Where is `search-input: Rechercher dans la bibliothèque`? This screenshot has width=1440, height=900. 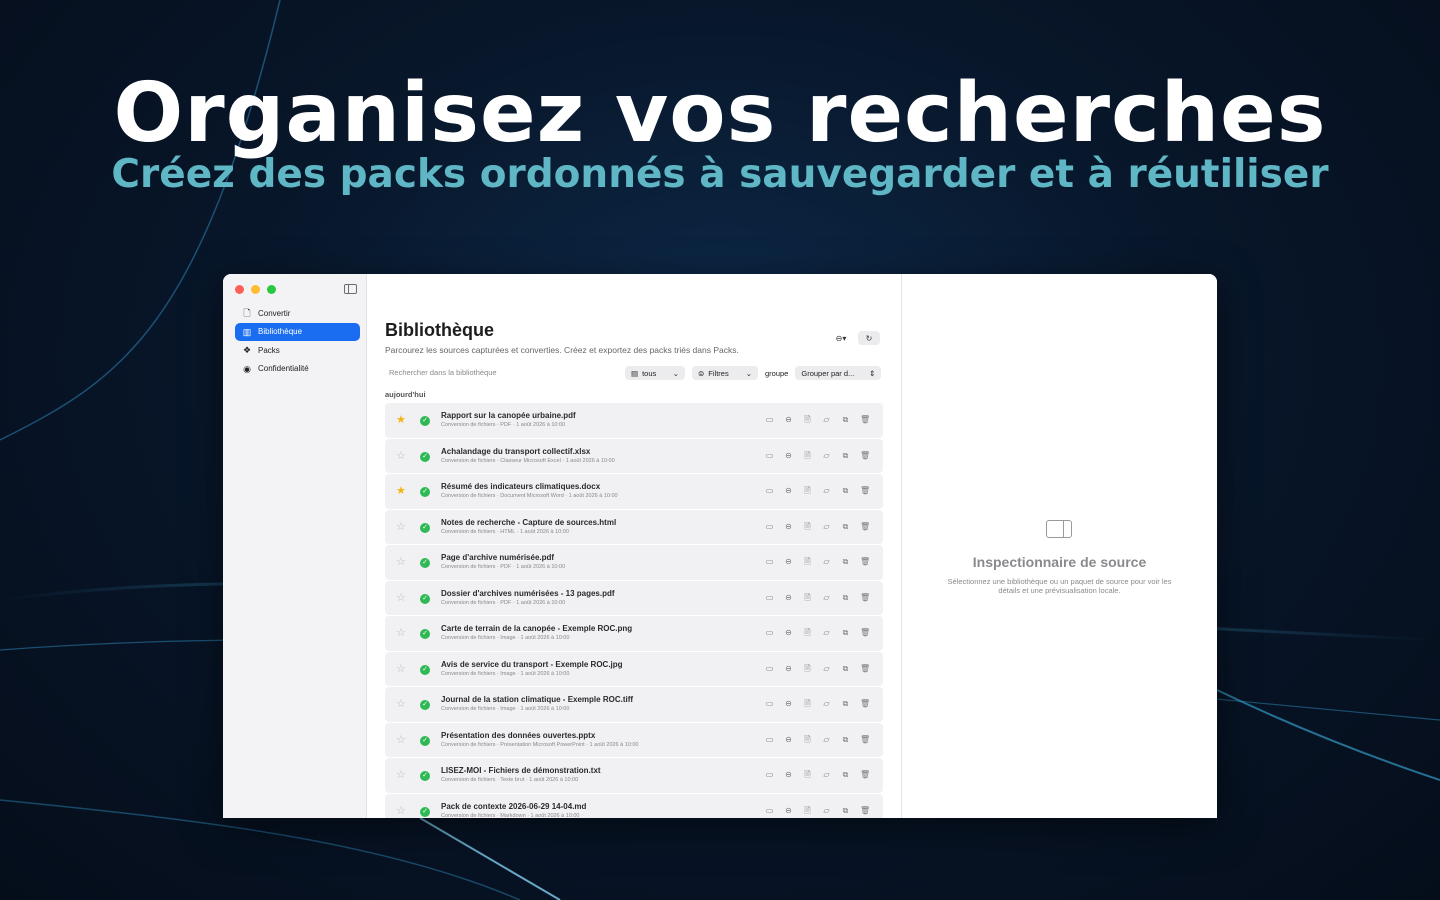 search-input: Rechercher dans la bibliothèque is located at coordinates (500, 373).